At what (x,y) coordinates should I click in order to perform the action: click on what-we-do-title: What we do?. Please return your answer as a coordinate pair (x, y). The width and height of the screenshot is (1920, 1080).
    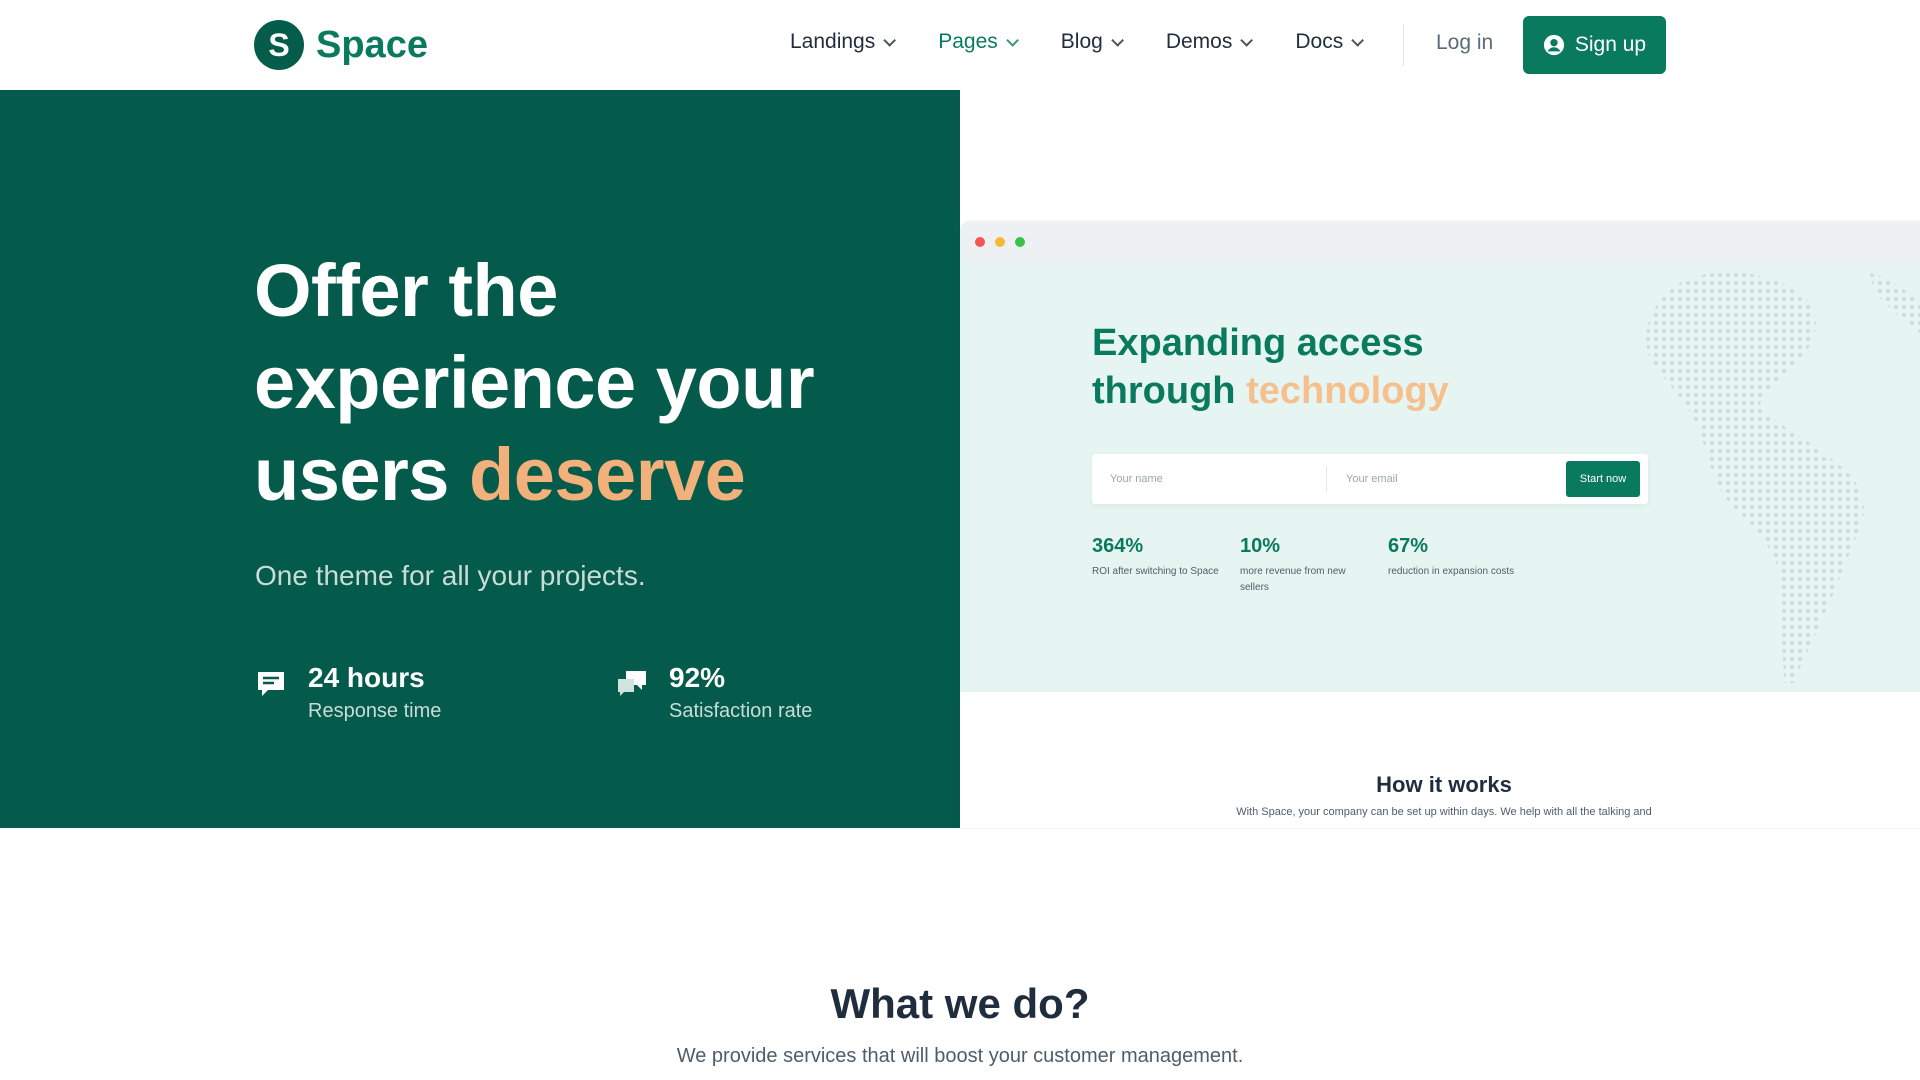
    Looking at the image, I should click on (960, 1003).